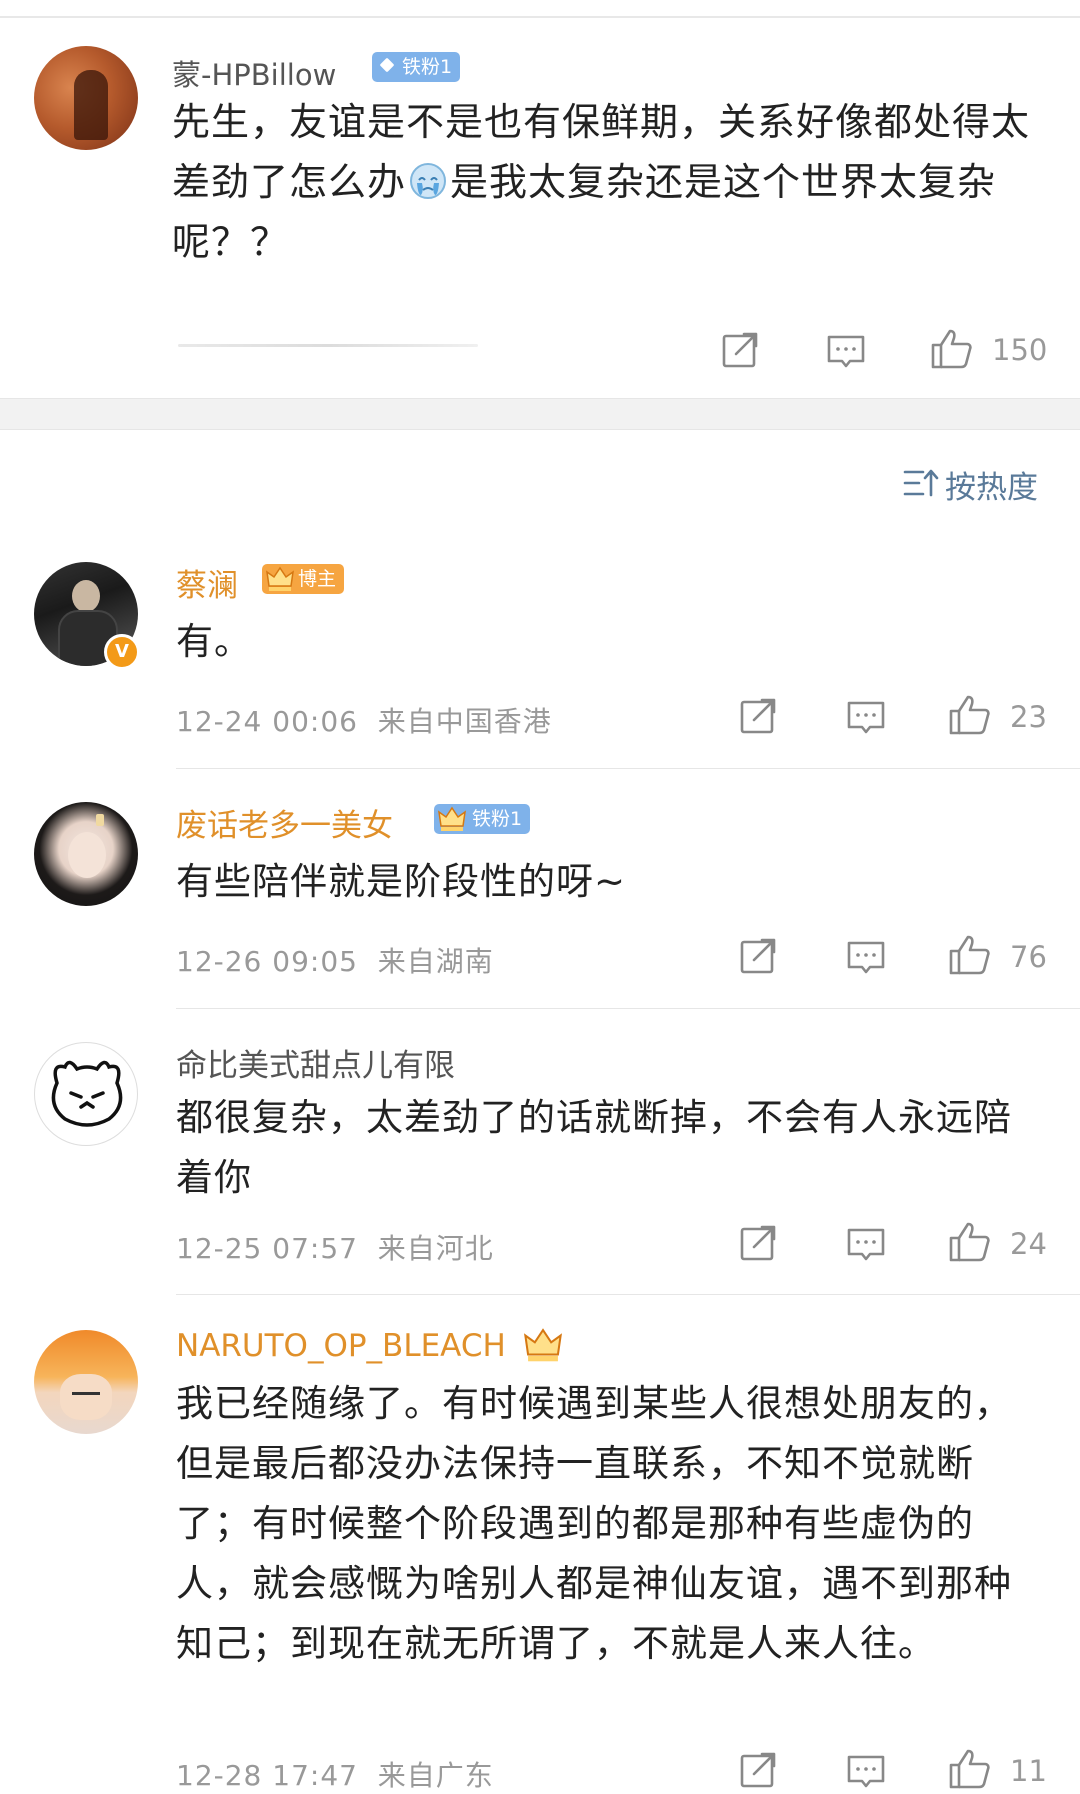  What do you see at coordinates (317, 579) in the screenshot?
I see `blogger-badge-label: 博主` at bounding box center [317, 579].